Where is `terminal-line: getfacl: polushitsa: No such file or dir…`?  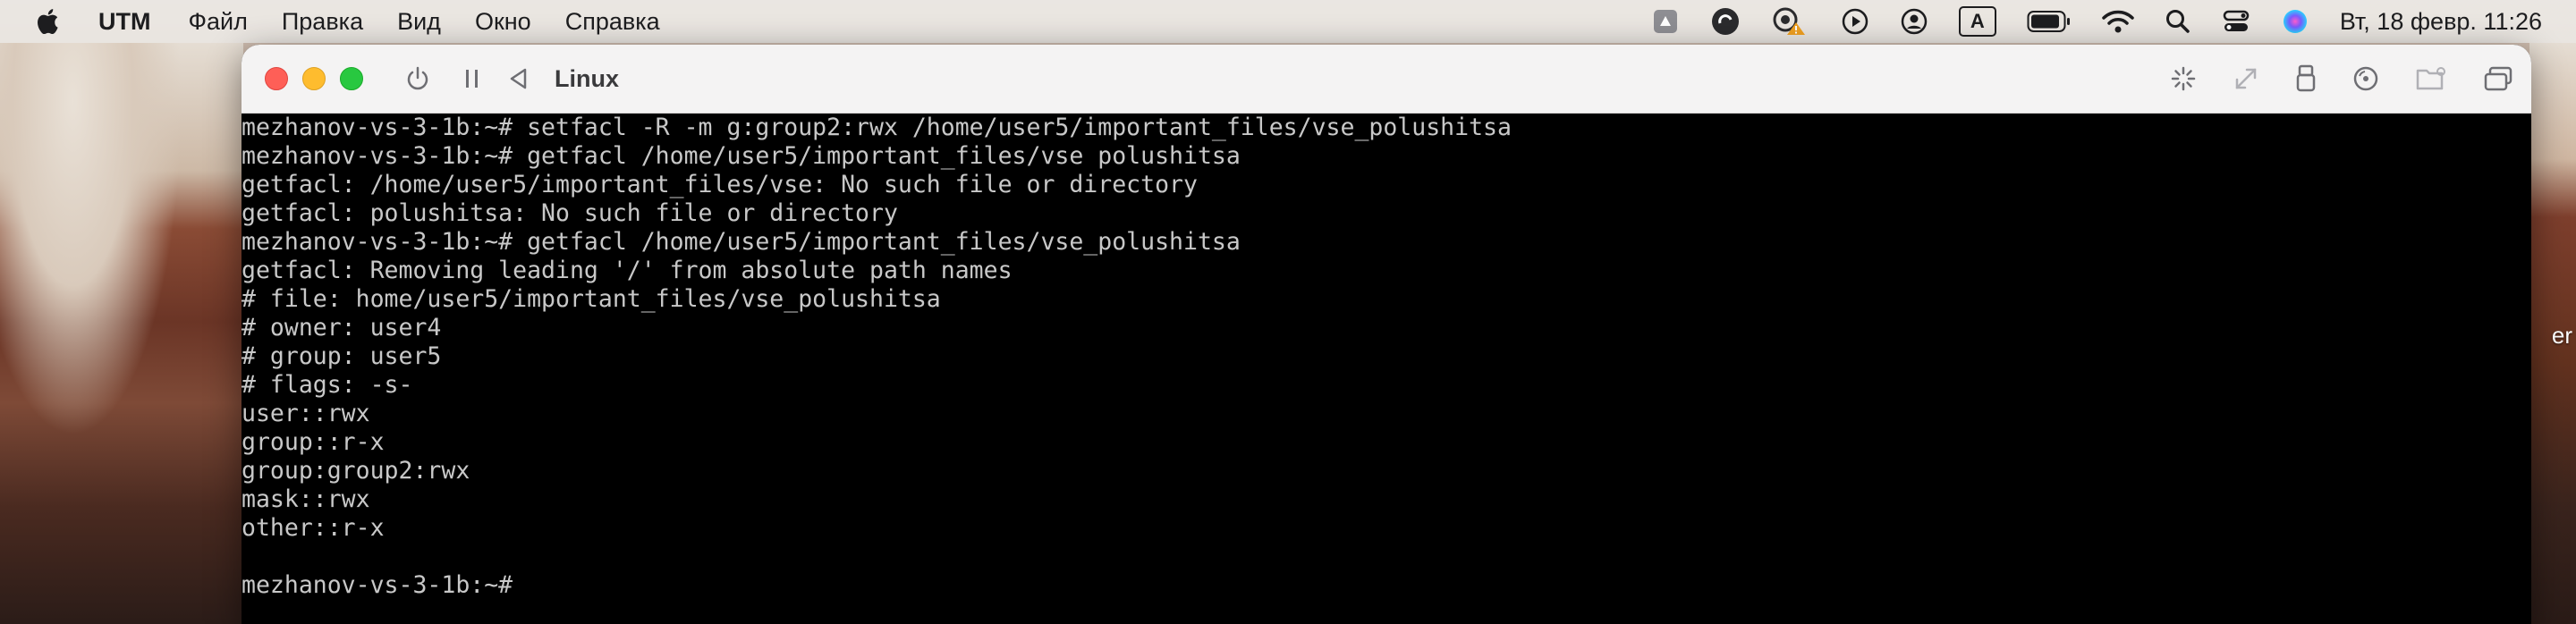
terminal-line: getfacl: polushitsa: No such file or dir… is located at coordinates (570, 213).